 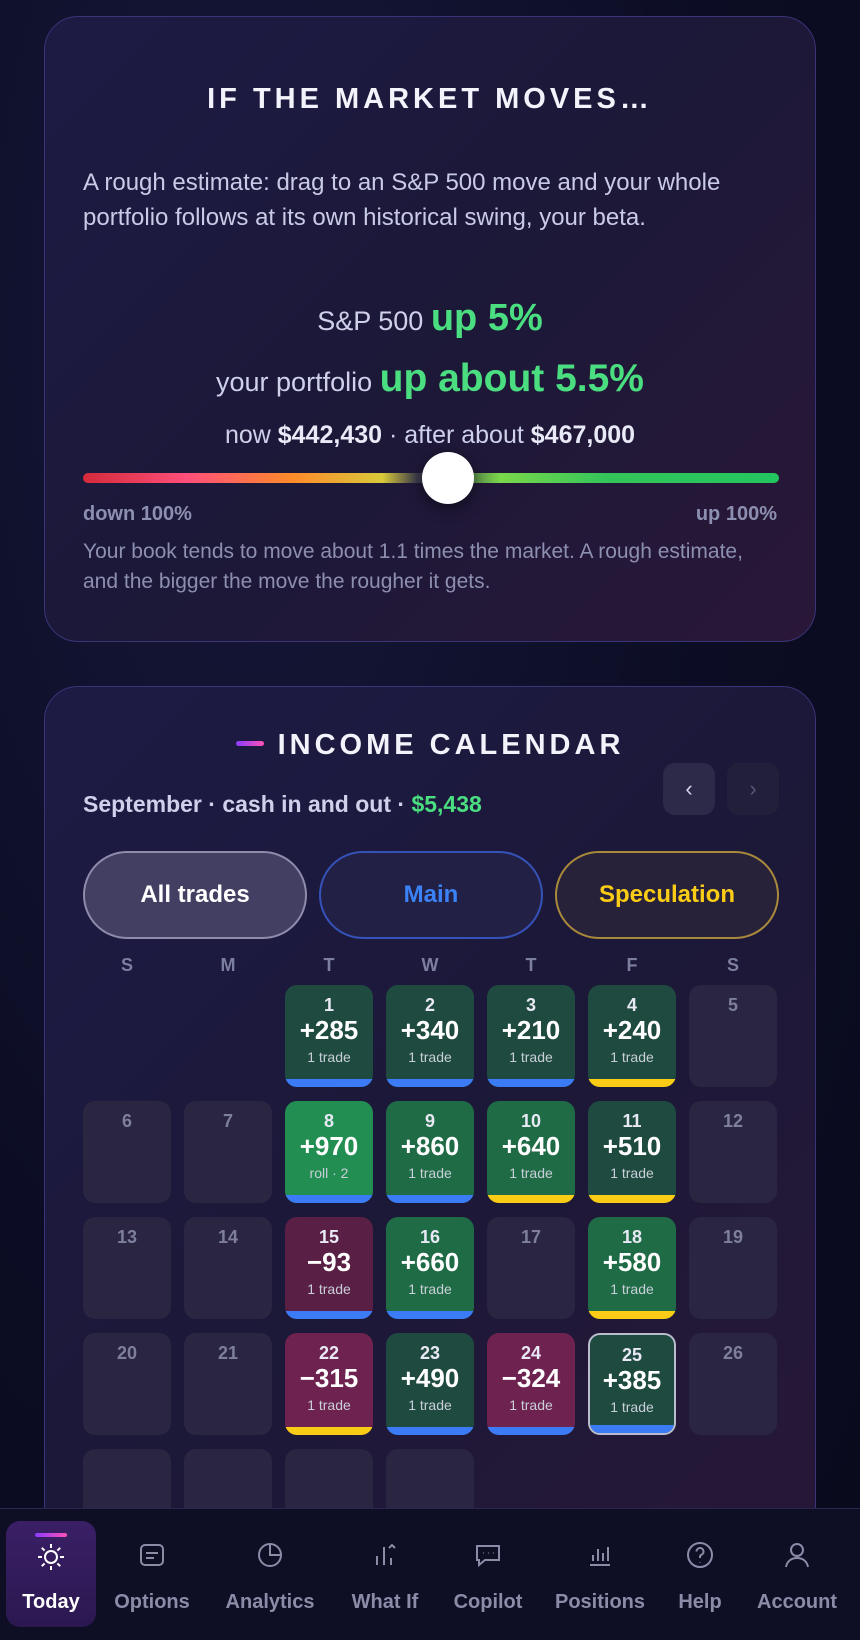 What do you see at coordinates (244, 804) in the screenshot?
I see `month-summary-label: September · cash in and out ·` at bounding box center [244, 804].